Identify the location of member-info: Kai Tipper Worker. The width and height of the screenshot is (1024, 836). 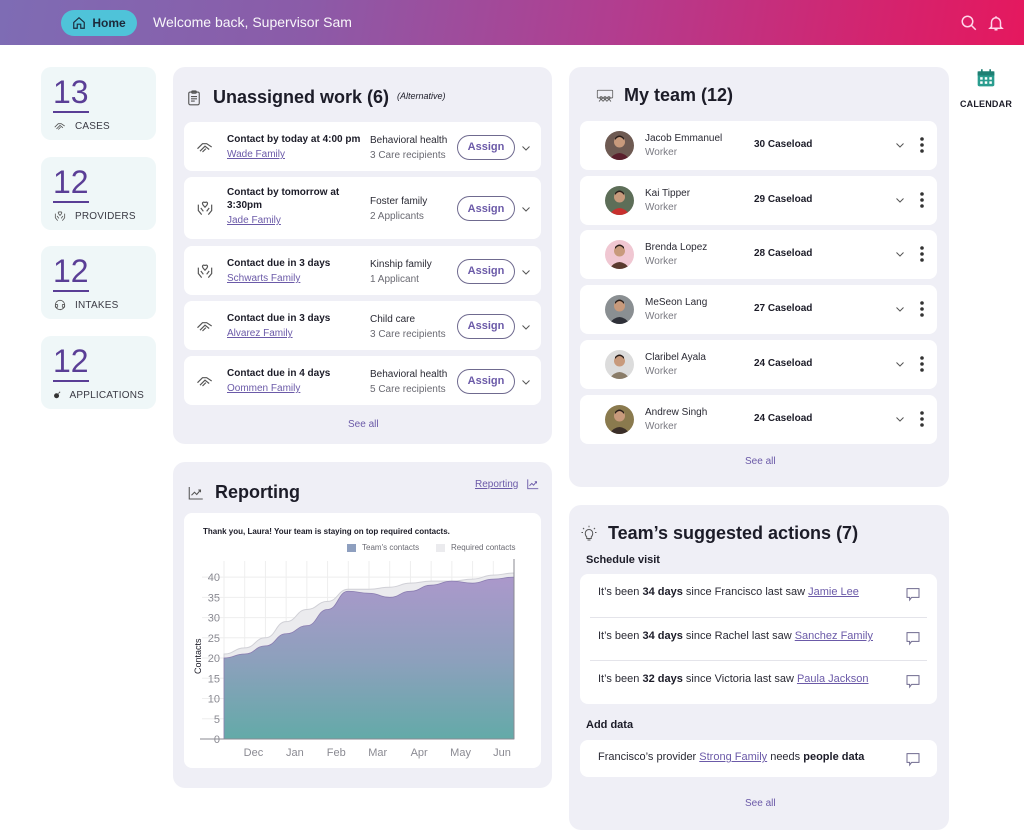
(667, 201).